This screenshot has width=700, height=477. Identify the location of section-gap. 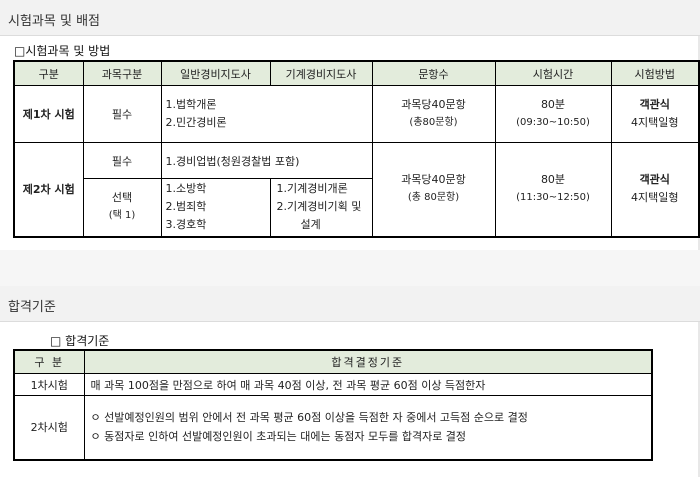
(350, 268).